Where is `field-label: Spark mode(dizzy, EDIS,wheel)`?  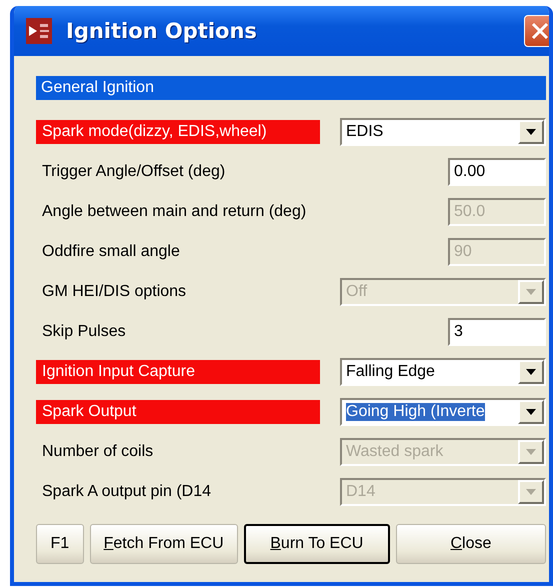 field-label: Spark mode(dizzy, EDIS,wheel) is located at coordinates (178, 132).